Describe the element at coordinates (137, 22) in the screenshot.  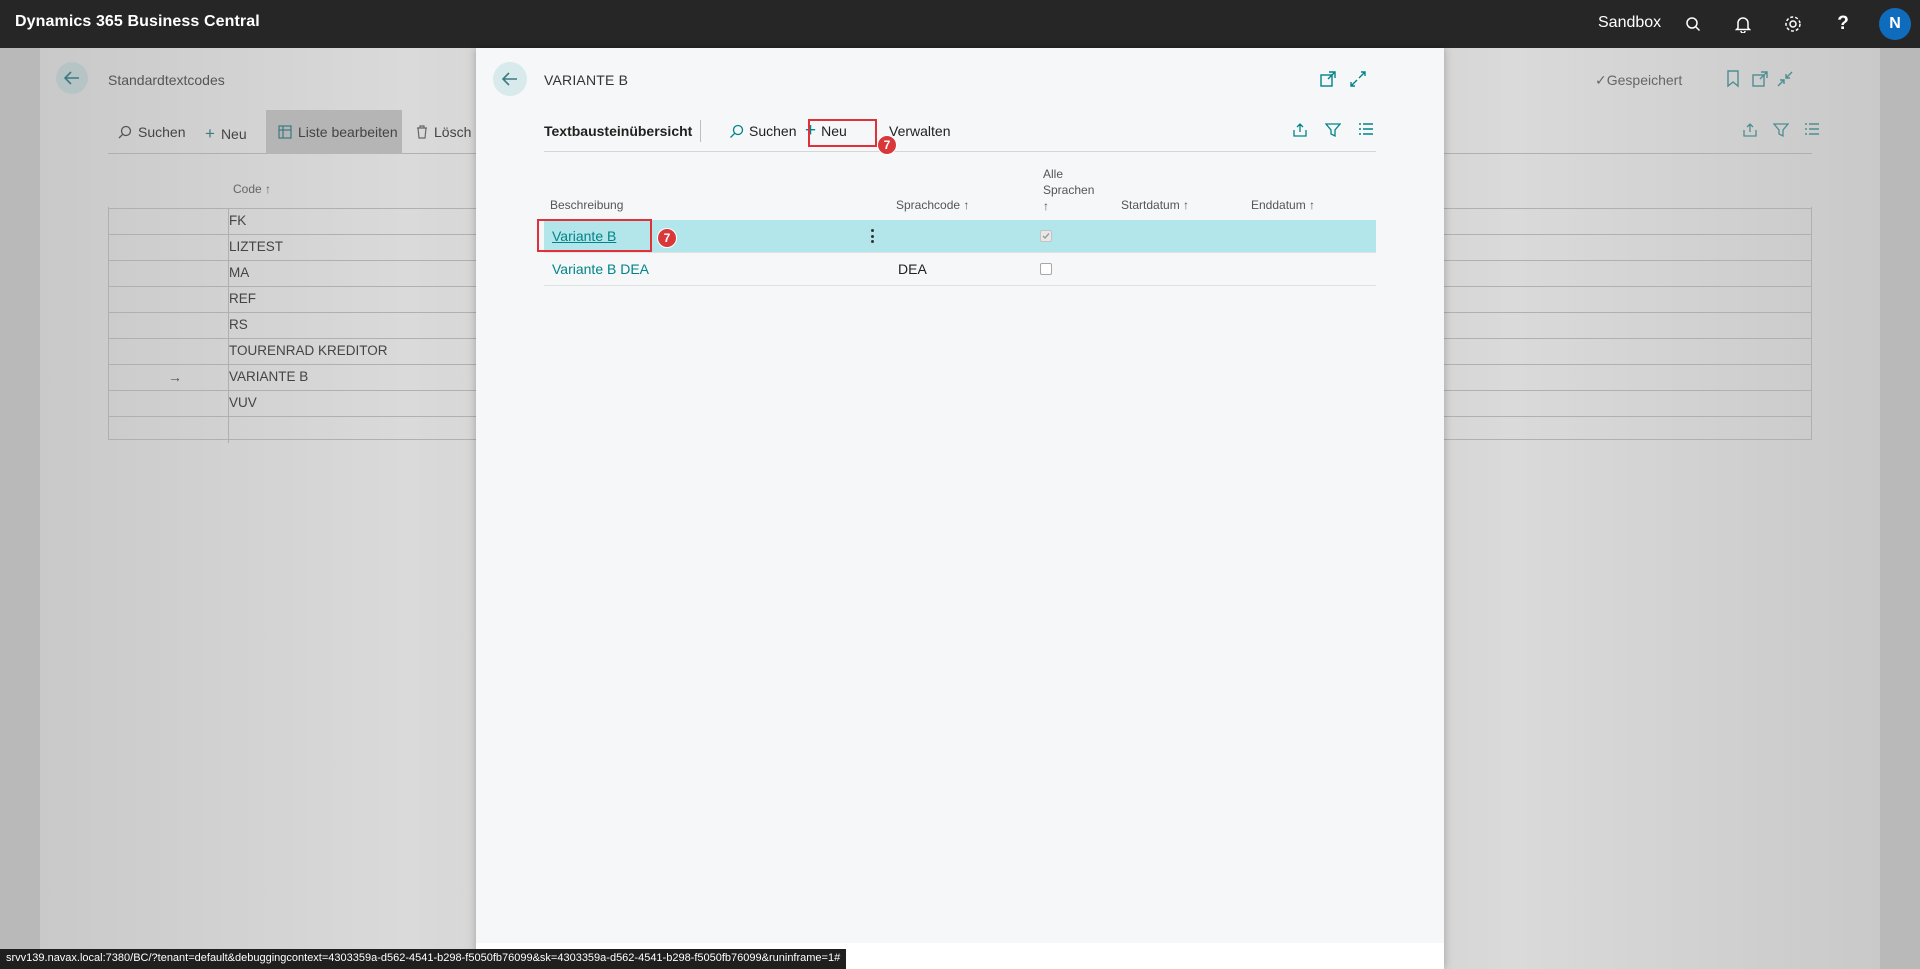
I see `app-title: Dynamics 365 Business Central` at that location.